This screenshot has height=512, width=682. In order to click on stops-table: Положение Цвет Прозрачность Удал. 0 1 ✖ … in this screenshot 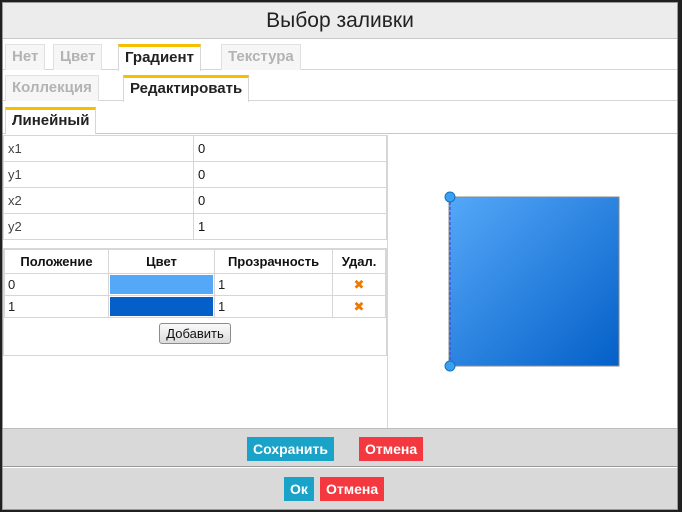, I will do `click(195, 283)`.